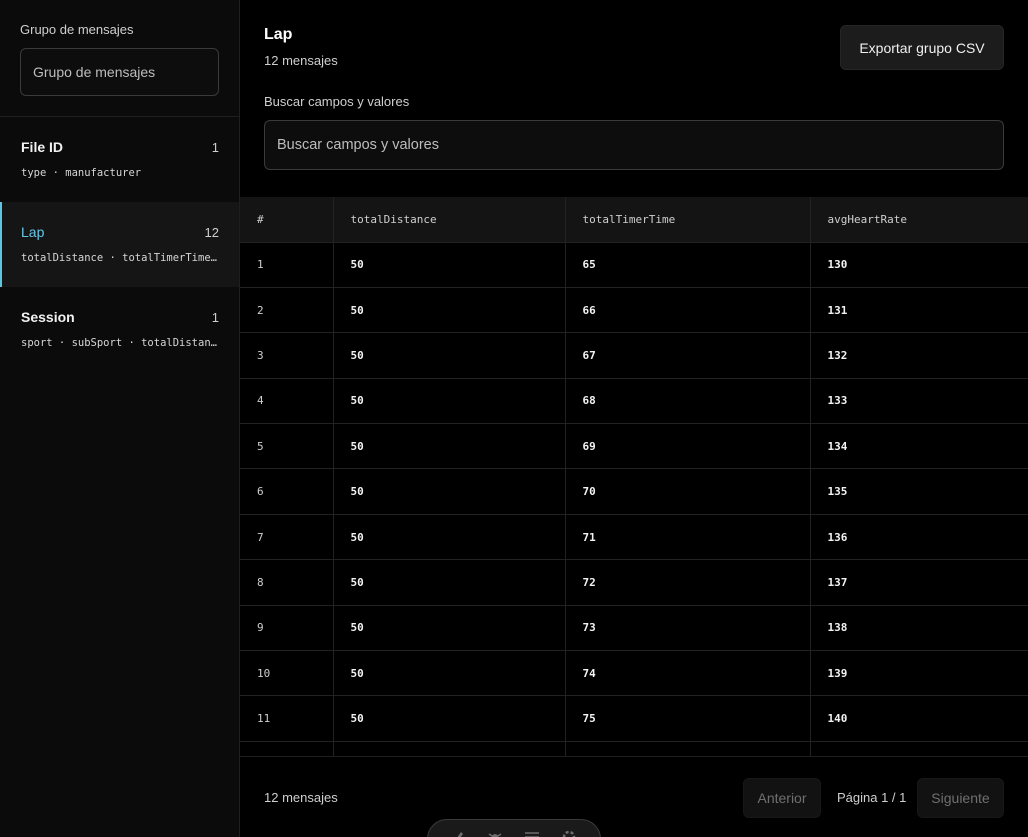 The image size is (1028, 837). Describe the element at coordinates (634, 145) in the screenshot. I see `search-input` at that location.